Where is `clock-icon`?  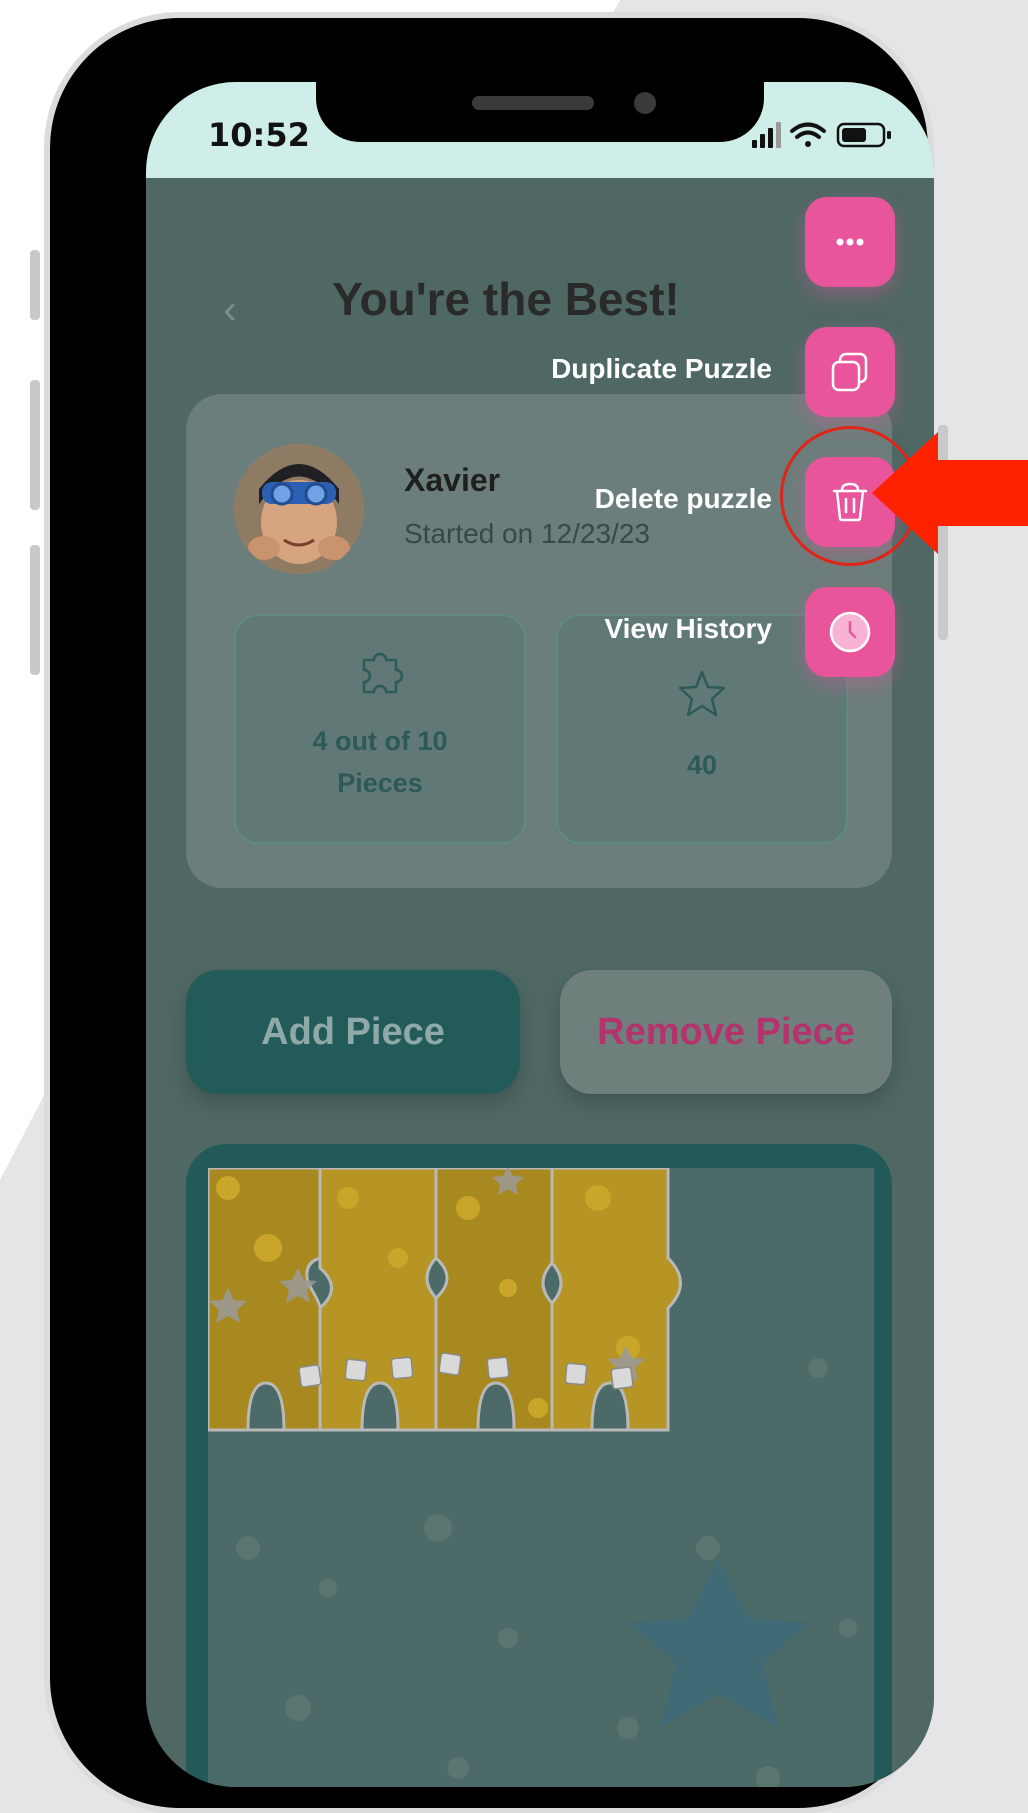
clock-icon is located at coordinates (850, 632).